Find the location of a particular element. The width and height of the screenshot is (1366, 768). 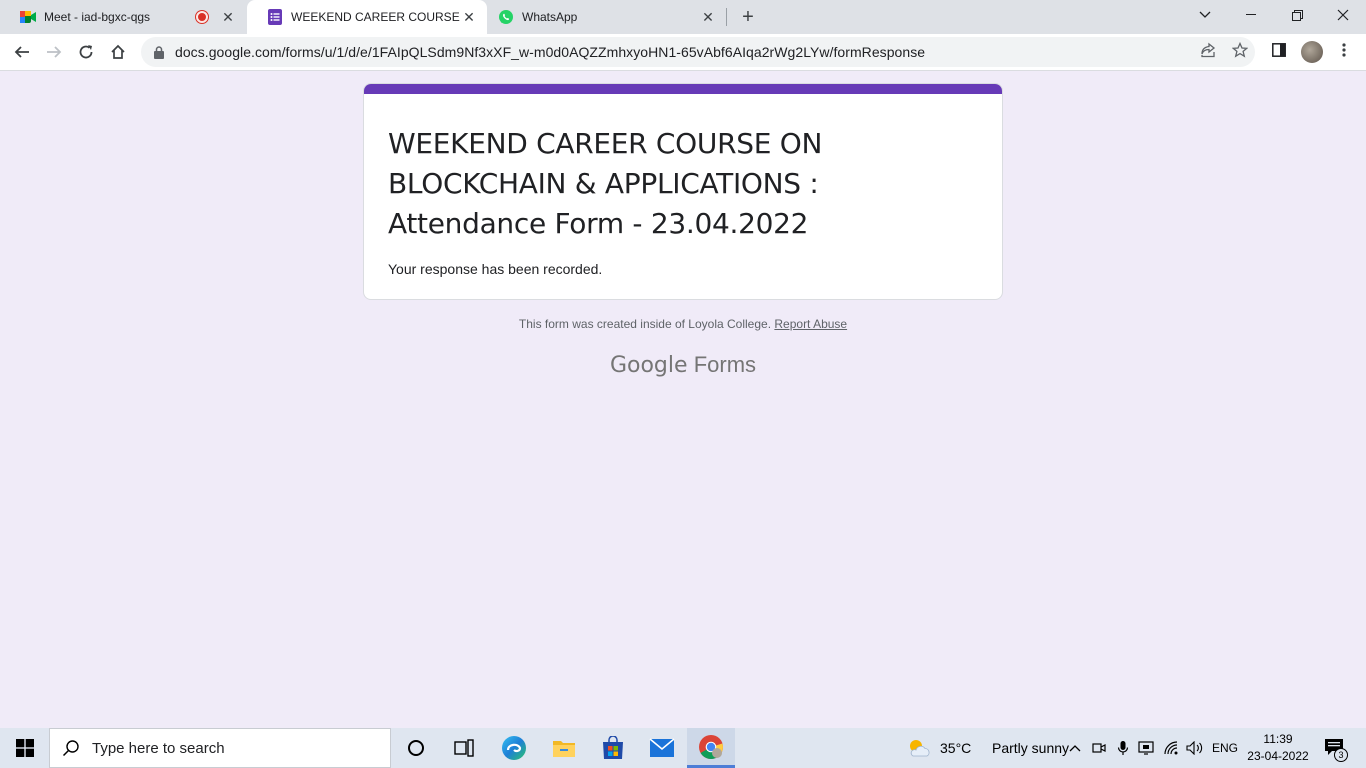

back-button is located at coordinates (22, 52).